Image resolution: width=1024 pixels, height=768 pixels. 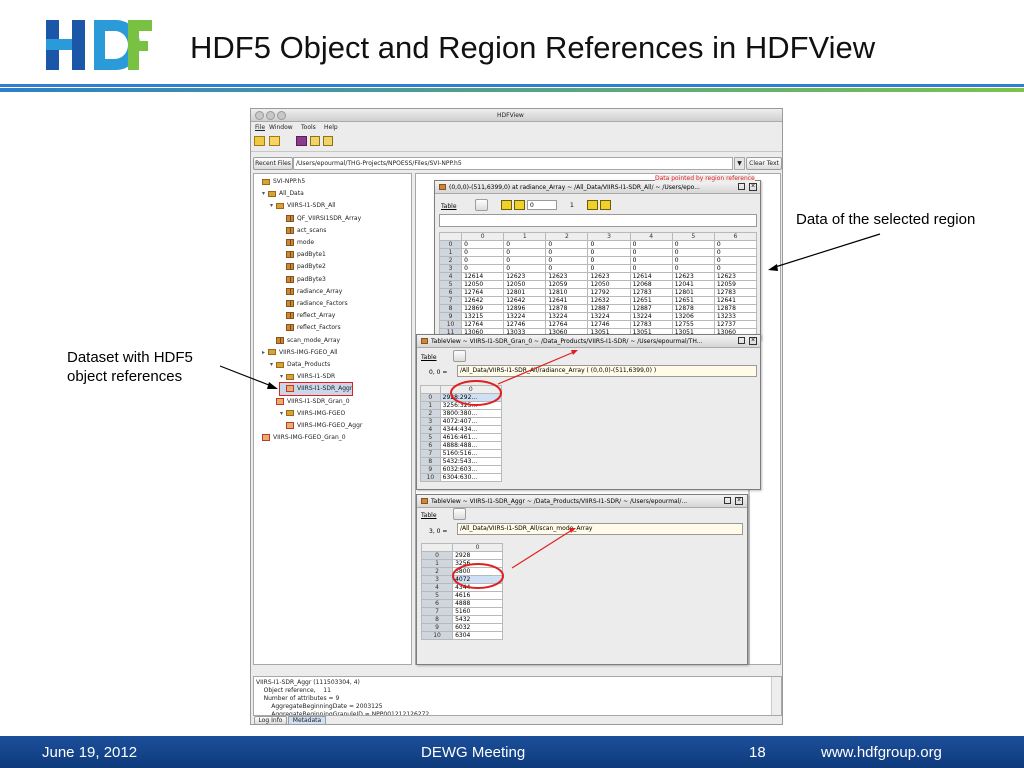 I want to click on dataset-refs-annotation: Dataset with HDF5 object references, so click(x=130, y=367).